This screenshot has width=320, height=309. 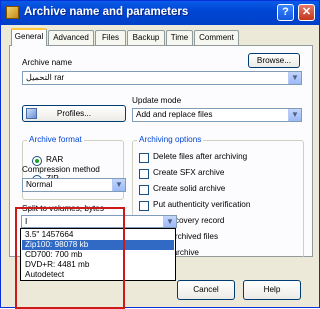 What do you see at coordinates (170, 139) in the screenshot?
I see `archiving-options-title: Archiving options` at bounding box center [170, 139].